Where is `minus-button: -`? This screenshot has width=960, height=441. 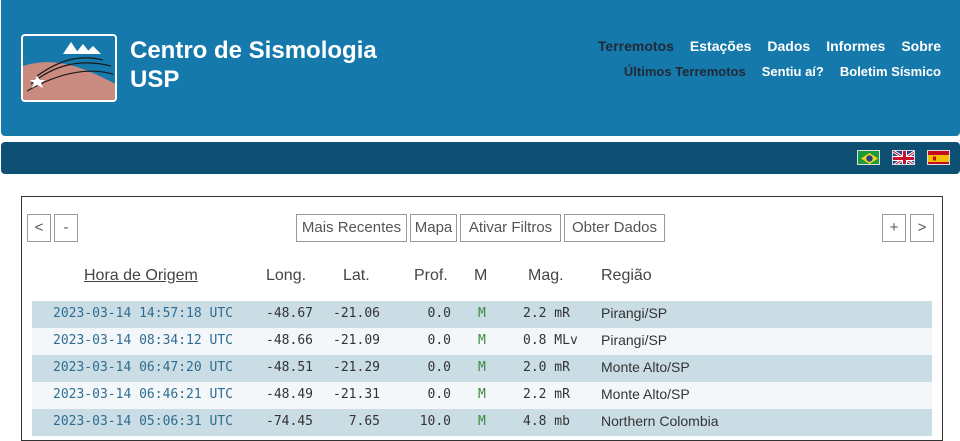 minus-button: - is located at coordinates (66, 228).